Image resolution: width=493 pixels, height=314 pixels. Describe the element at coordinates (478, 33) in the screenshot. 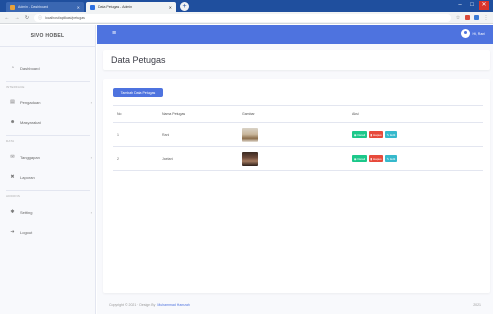

I see `user-name: Hi, Rani` at that location.